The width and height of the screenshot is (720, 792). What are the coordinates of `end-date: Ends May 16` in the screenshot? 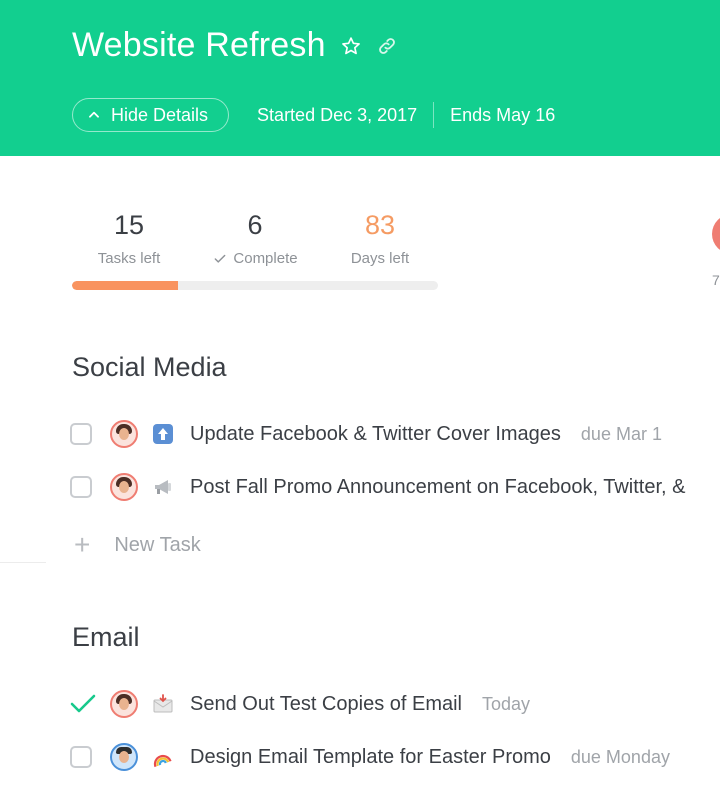 It's located at (503, 114).